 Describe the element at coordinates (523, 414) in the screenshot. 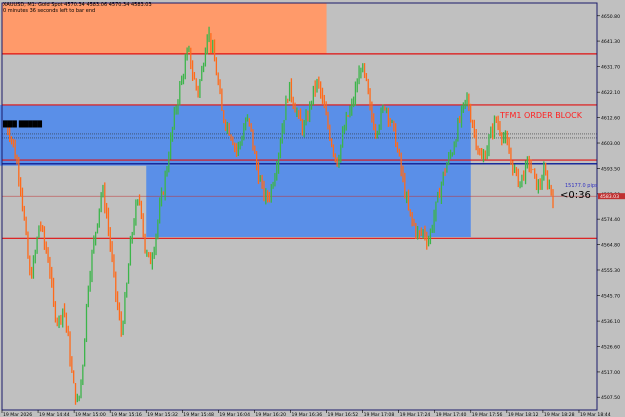

I see `time-tick-label: 19 Mar 18:12` at that location.